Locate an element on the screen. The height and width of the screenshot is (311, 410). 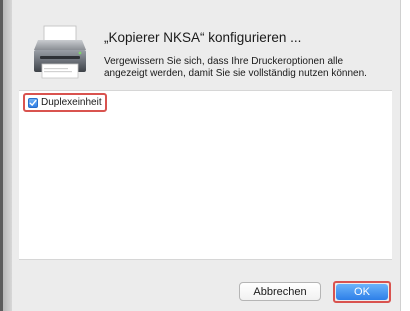
ok-button: OK is located at coordinates (362, 292).